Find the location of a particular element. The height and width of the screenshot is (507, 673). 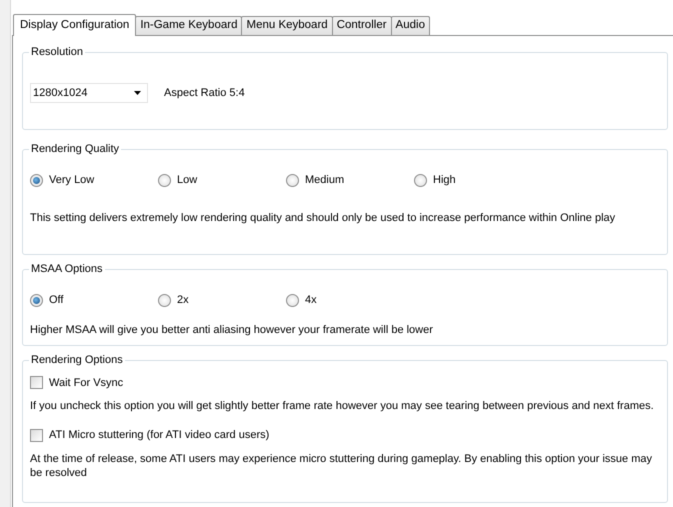

tab: Display Configuration is located at coordinates (74, 25).